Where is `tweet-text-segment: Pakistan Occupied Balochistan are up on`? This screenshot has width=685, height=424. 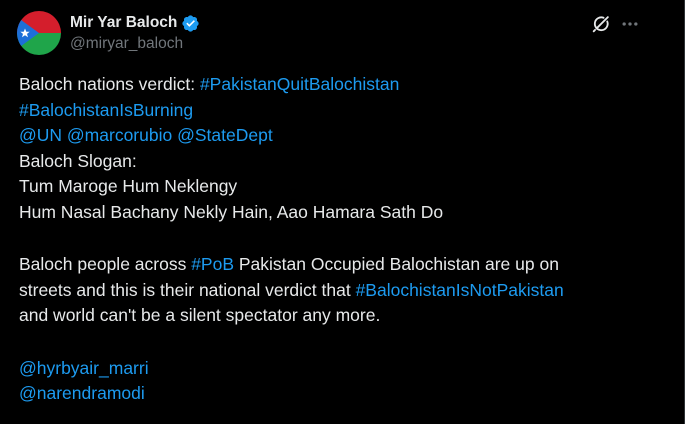 tweet-text-segment: Pakistan Occupied Balochistan are up on is located at coordinates (396, 264).